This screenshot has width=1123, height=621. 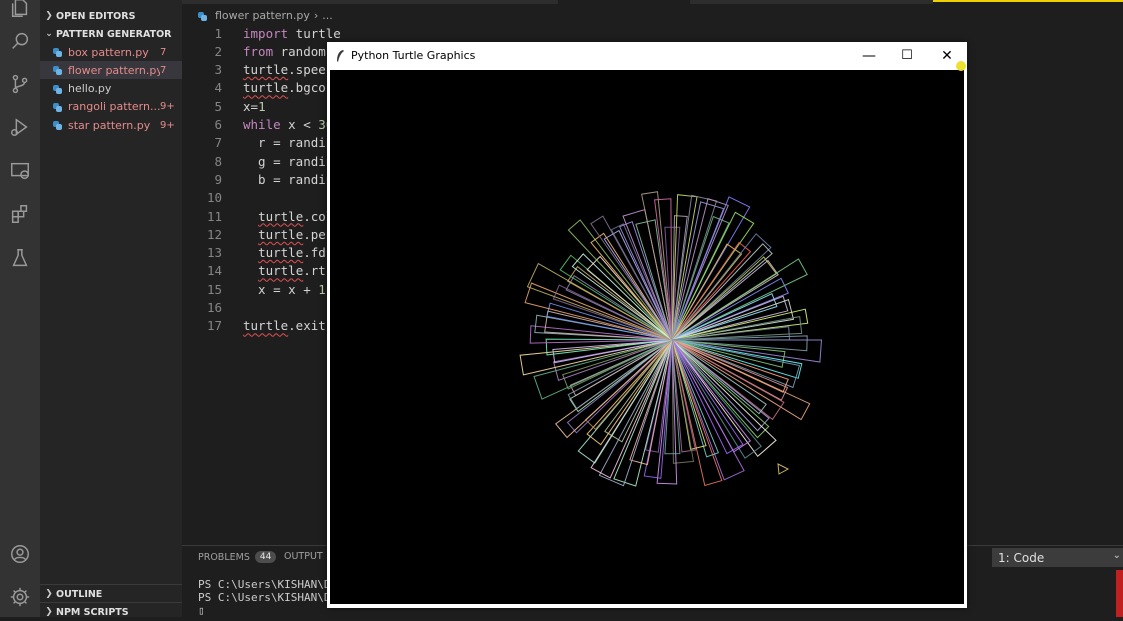 I want to click on file-item: box pattern.py 7, so click(x=111, y=52).